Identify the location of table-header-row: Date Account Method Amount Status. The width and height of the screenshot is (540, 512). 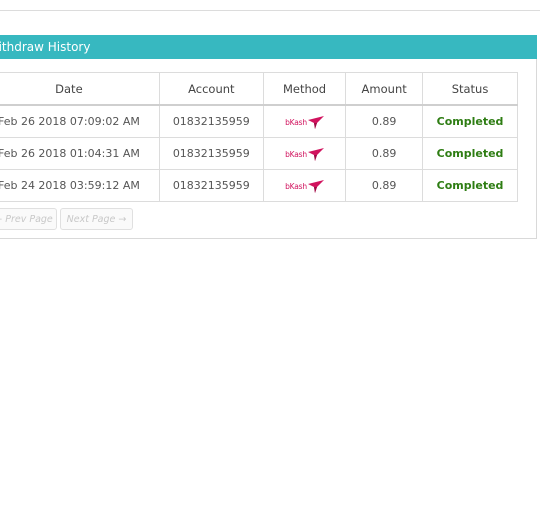
(259, 89).